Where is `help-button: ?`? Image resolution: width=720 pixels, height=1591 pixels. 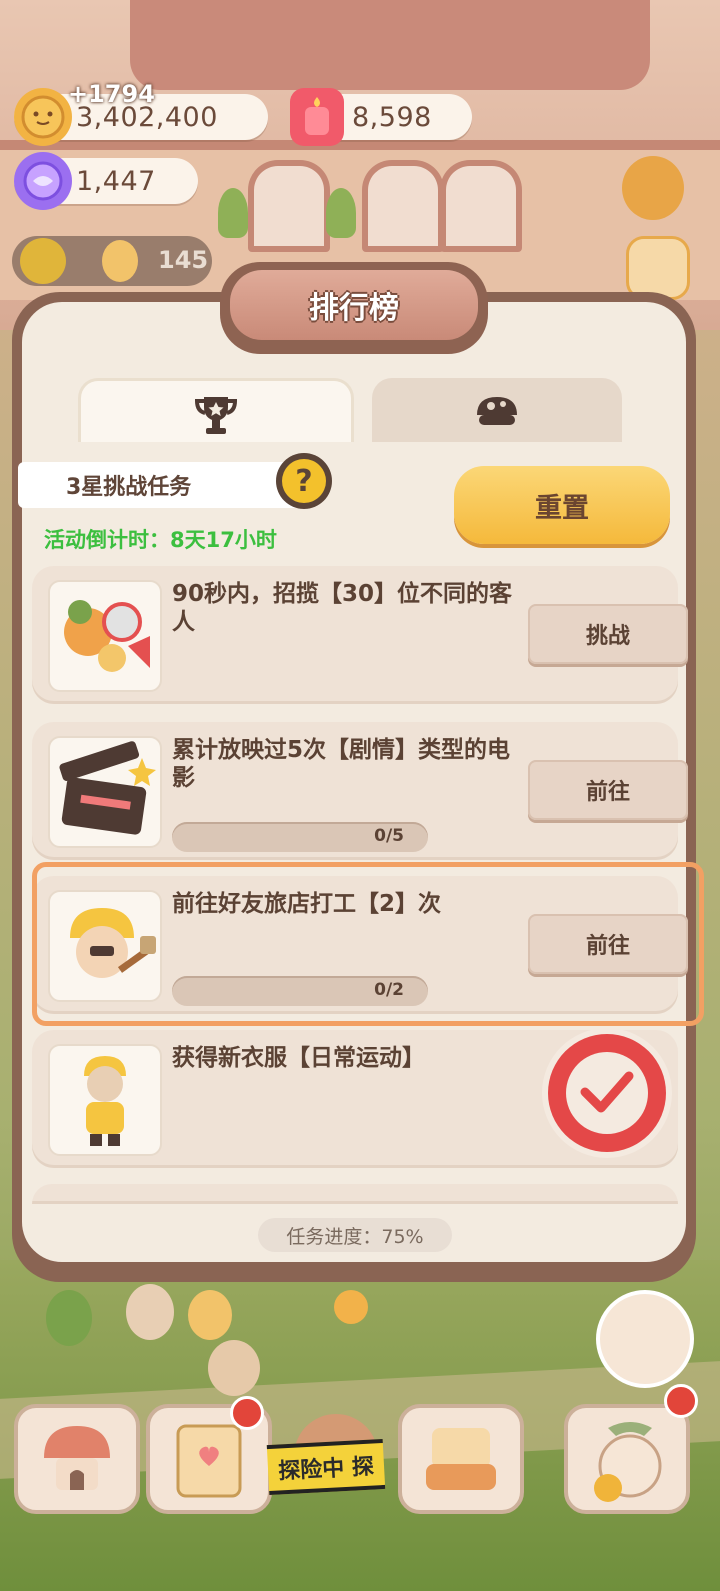 help-button: ? is located at coordinates (304, 481).